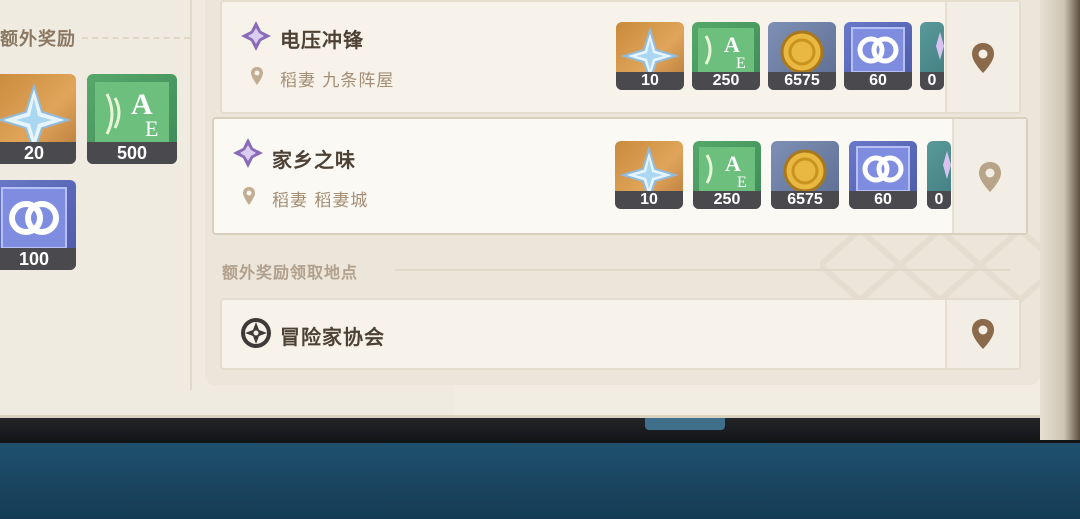  I want to click on reward-count: 100, so click(38, 259).